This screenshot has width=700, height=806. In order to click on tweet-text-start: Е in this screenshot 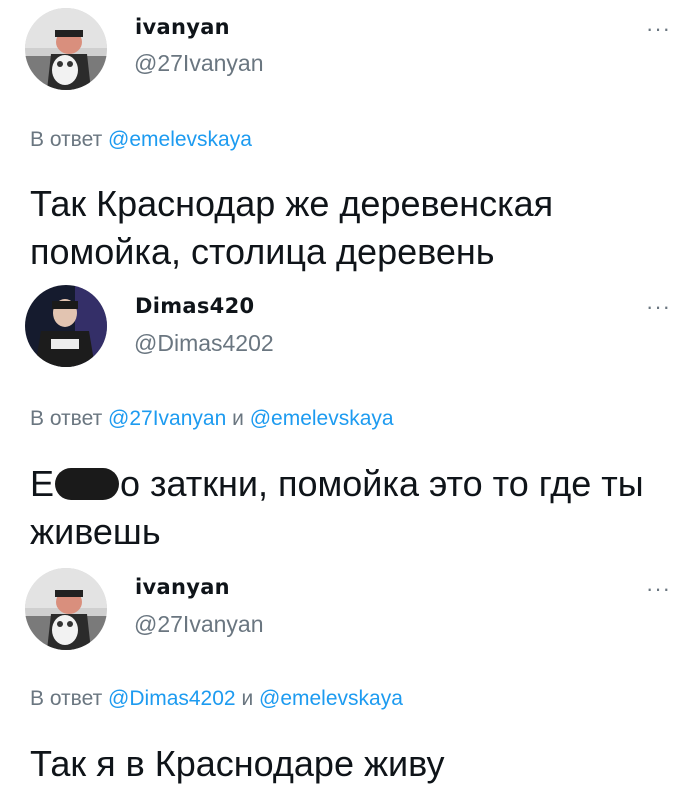, I will do `click(42, 483)`.